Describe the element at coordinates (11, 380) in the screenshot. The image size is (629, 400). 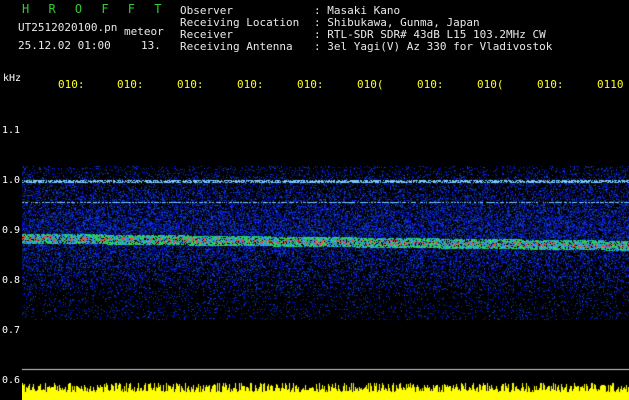
I see `y-tick: 0.6` at that location.